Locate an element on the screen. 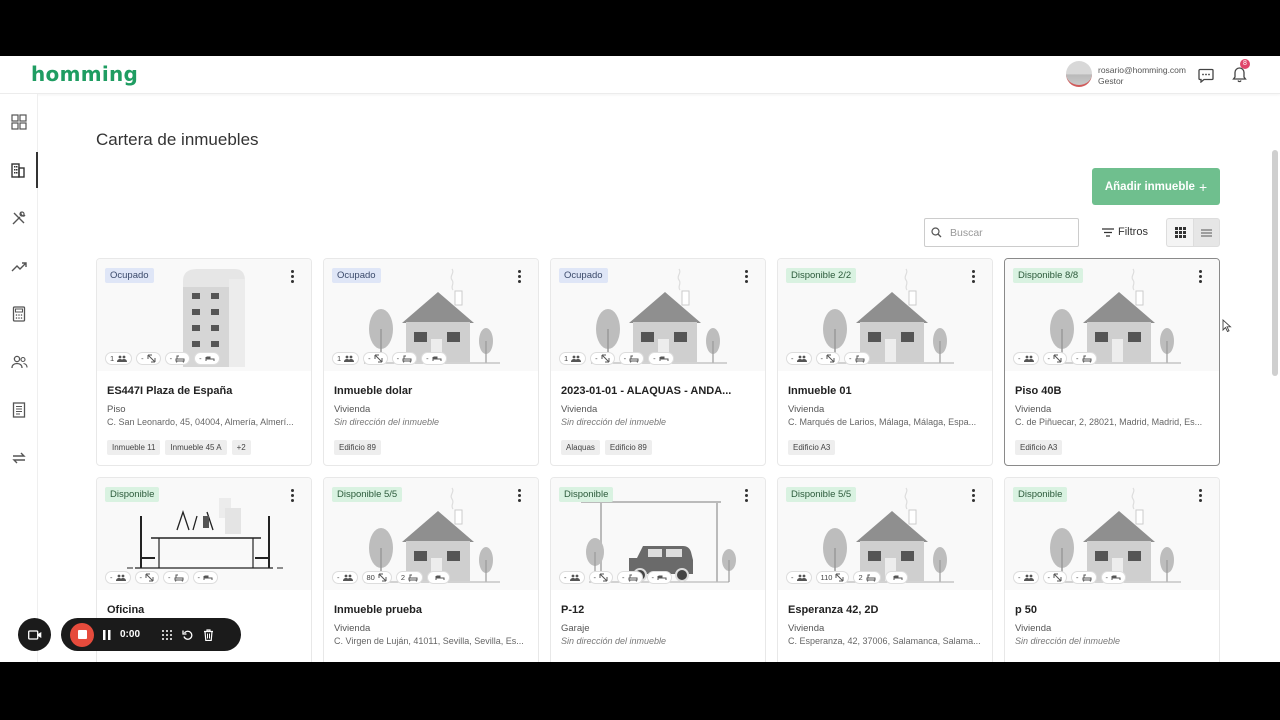 The height and width of the screenshot is (720, 1280). pause-icon is located at coordinates (107, 634).